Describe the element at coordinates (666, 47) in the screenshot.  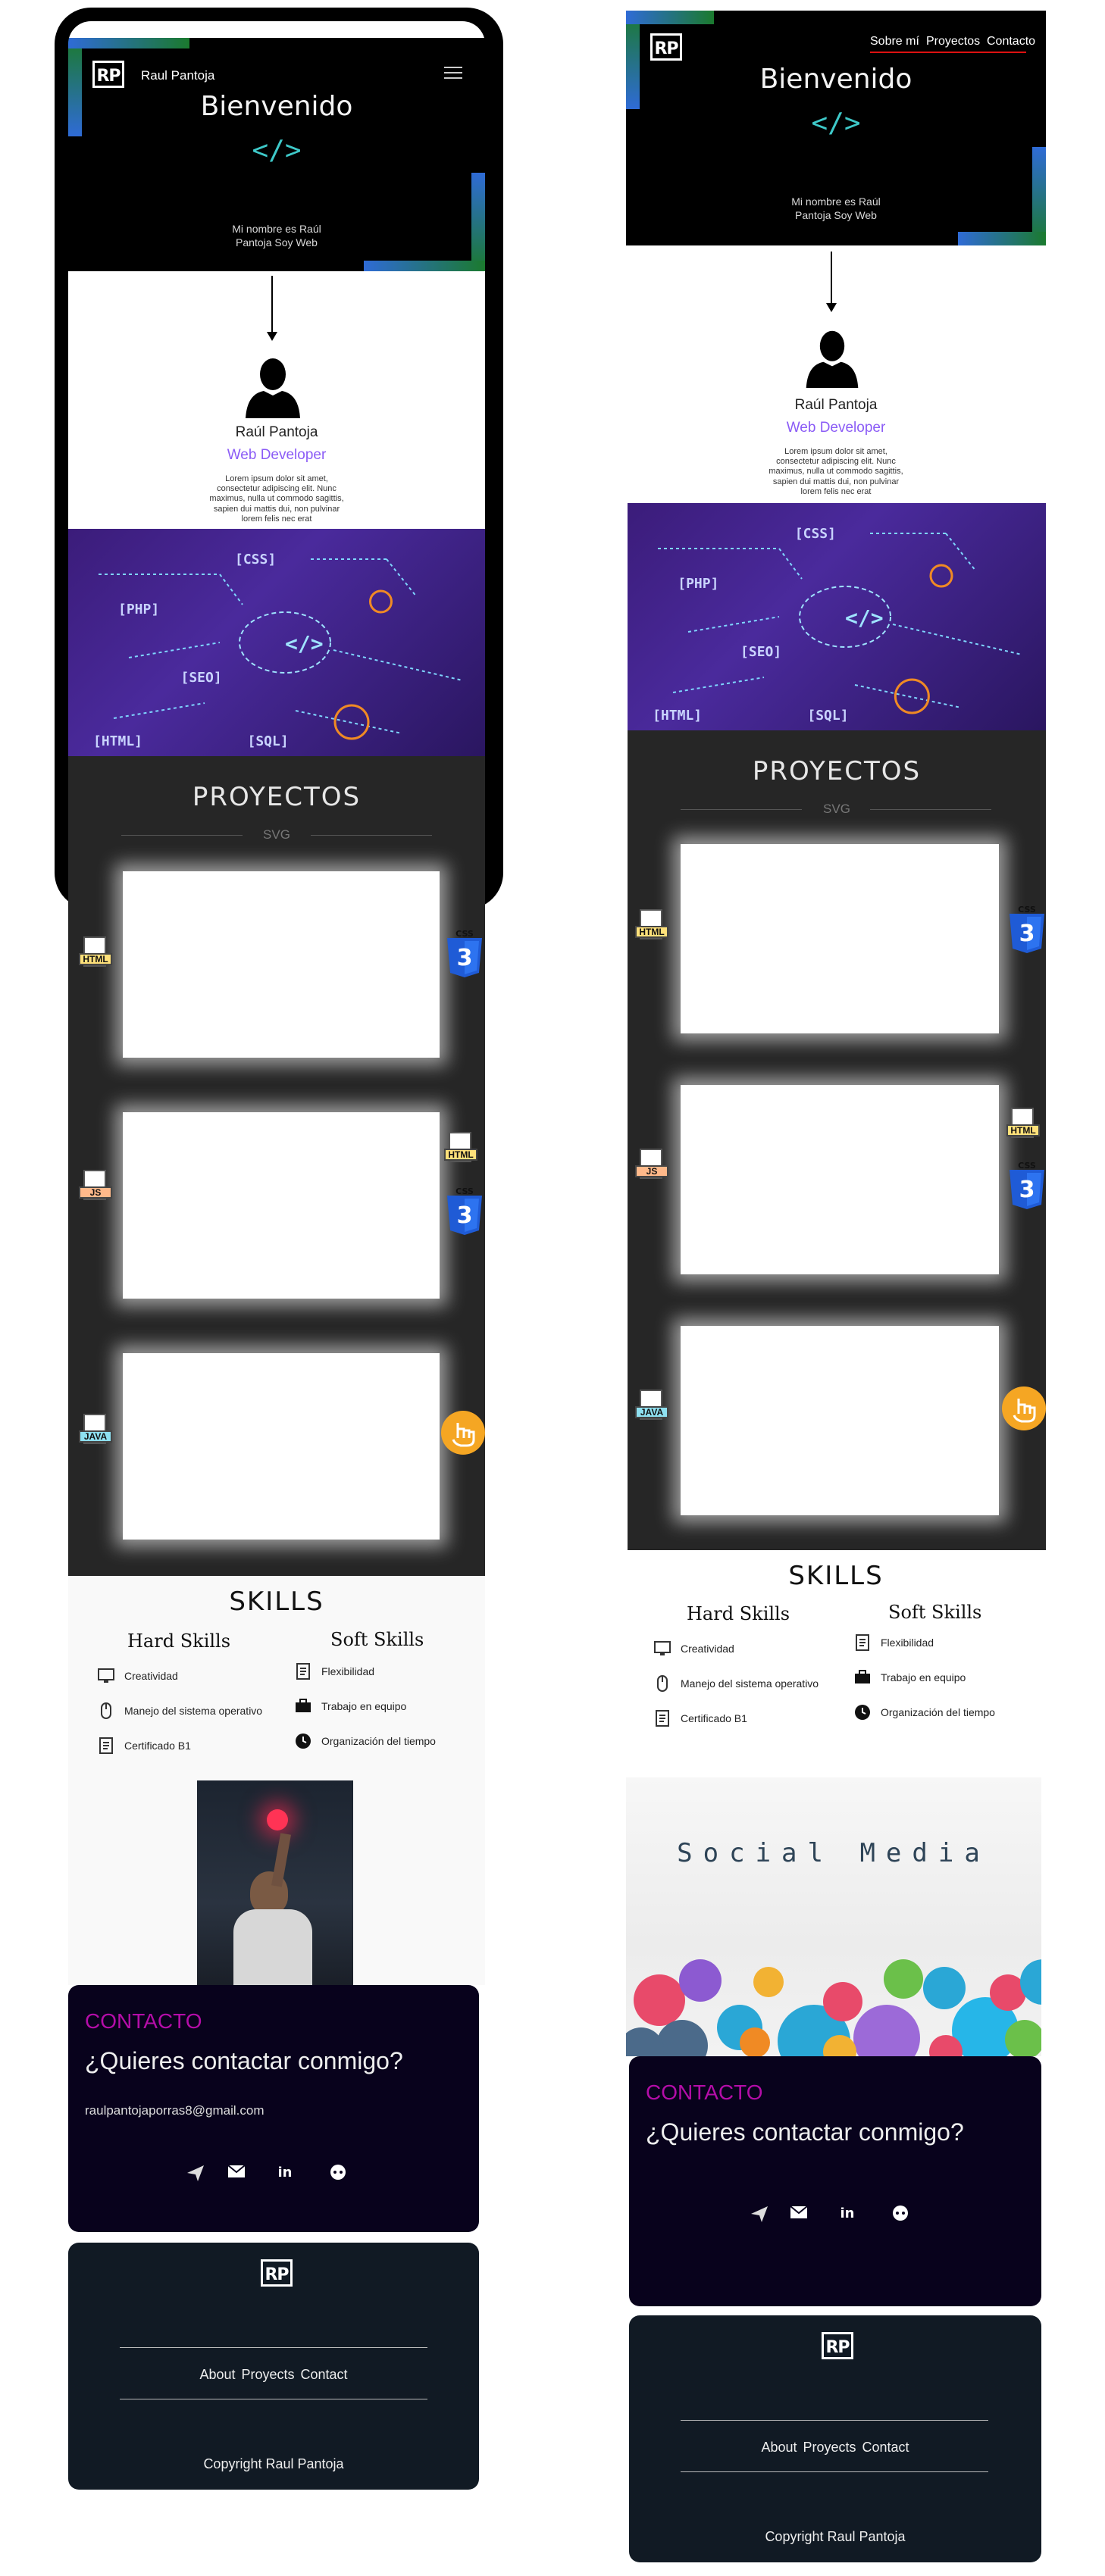
I see `desktop-logo: RP` at that location.